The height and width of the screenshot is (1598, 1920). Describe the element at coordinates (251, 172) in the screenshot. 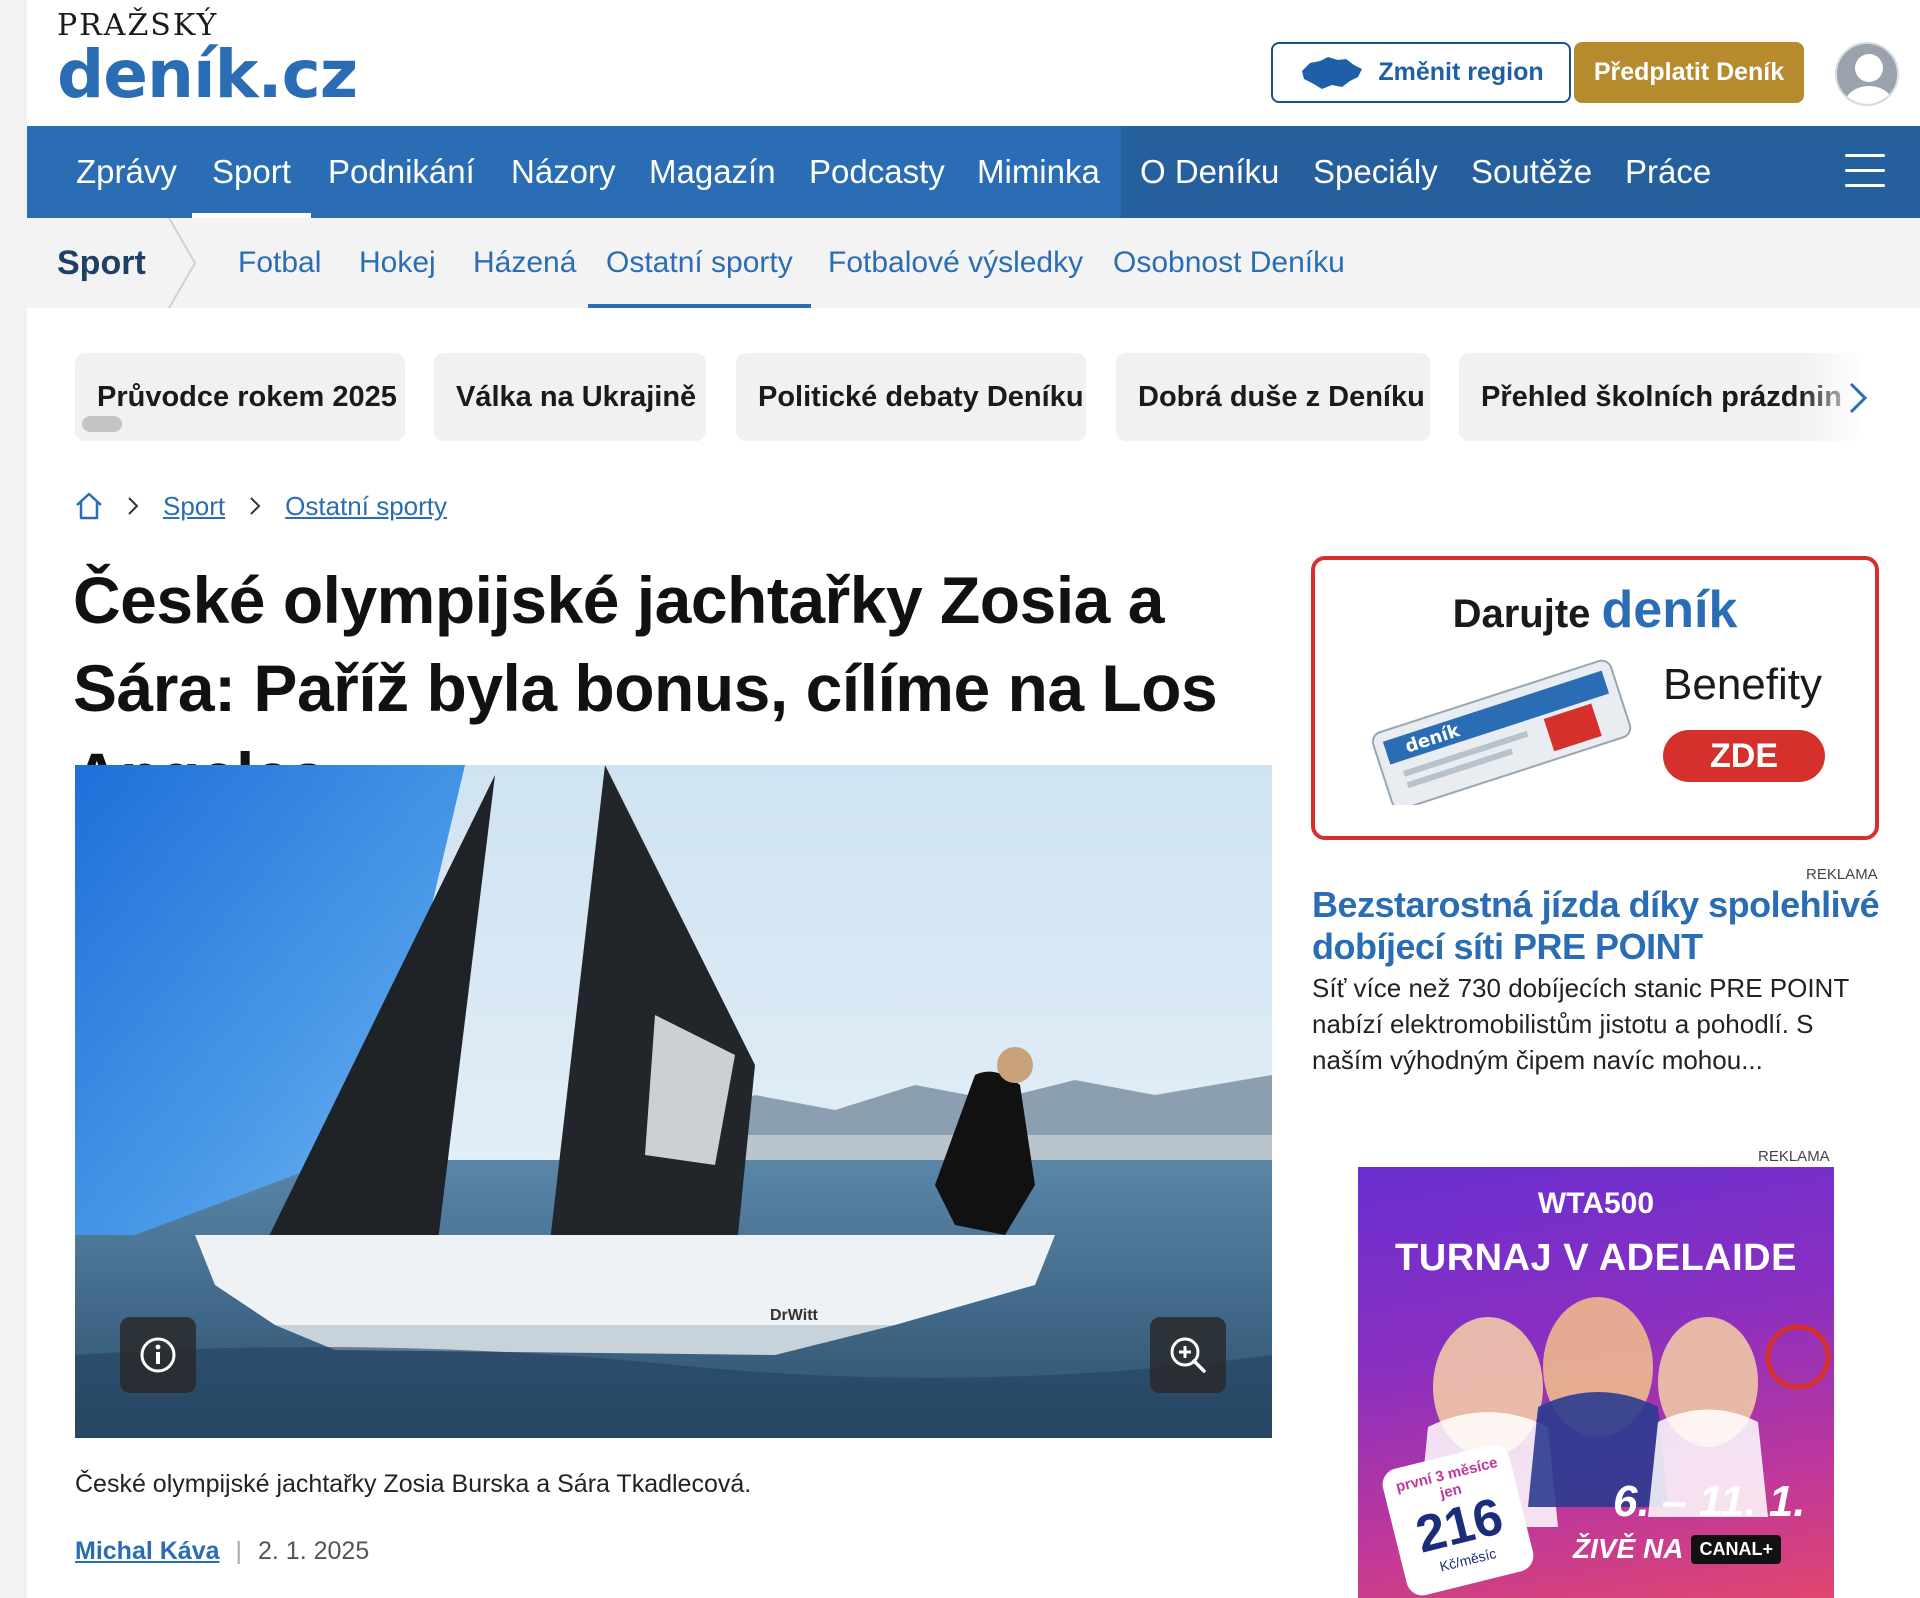

I see `nav-item-sport: Sport` at that location.